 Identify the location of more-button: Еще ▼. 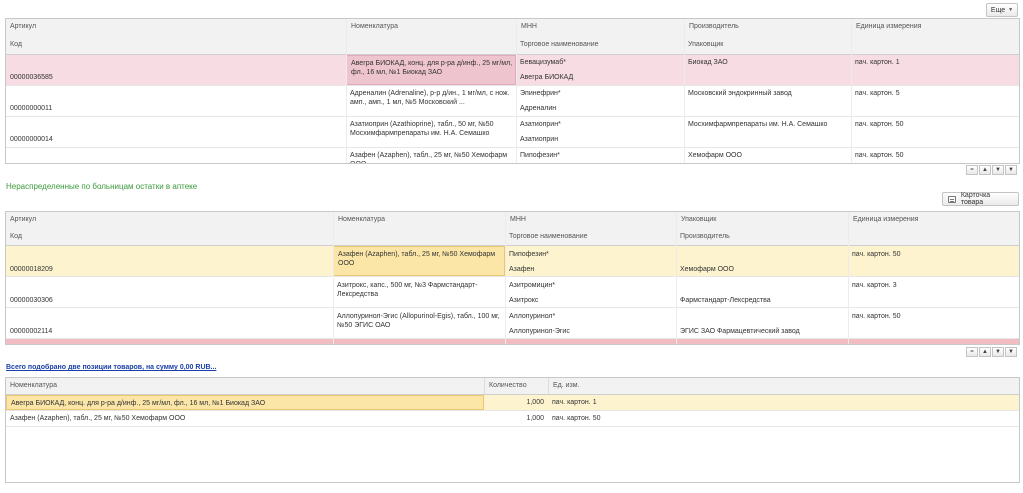
(1002, 10).